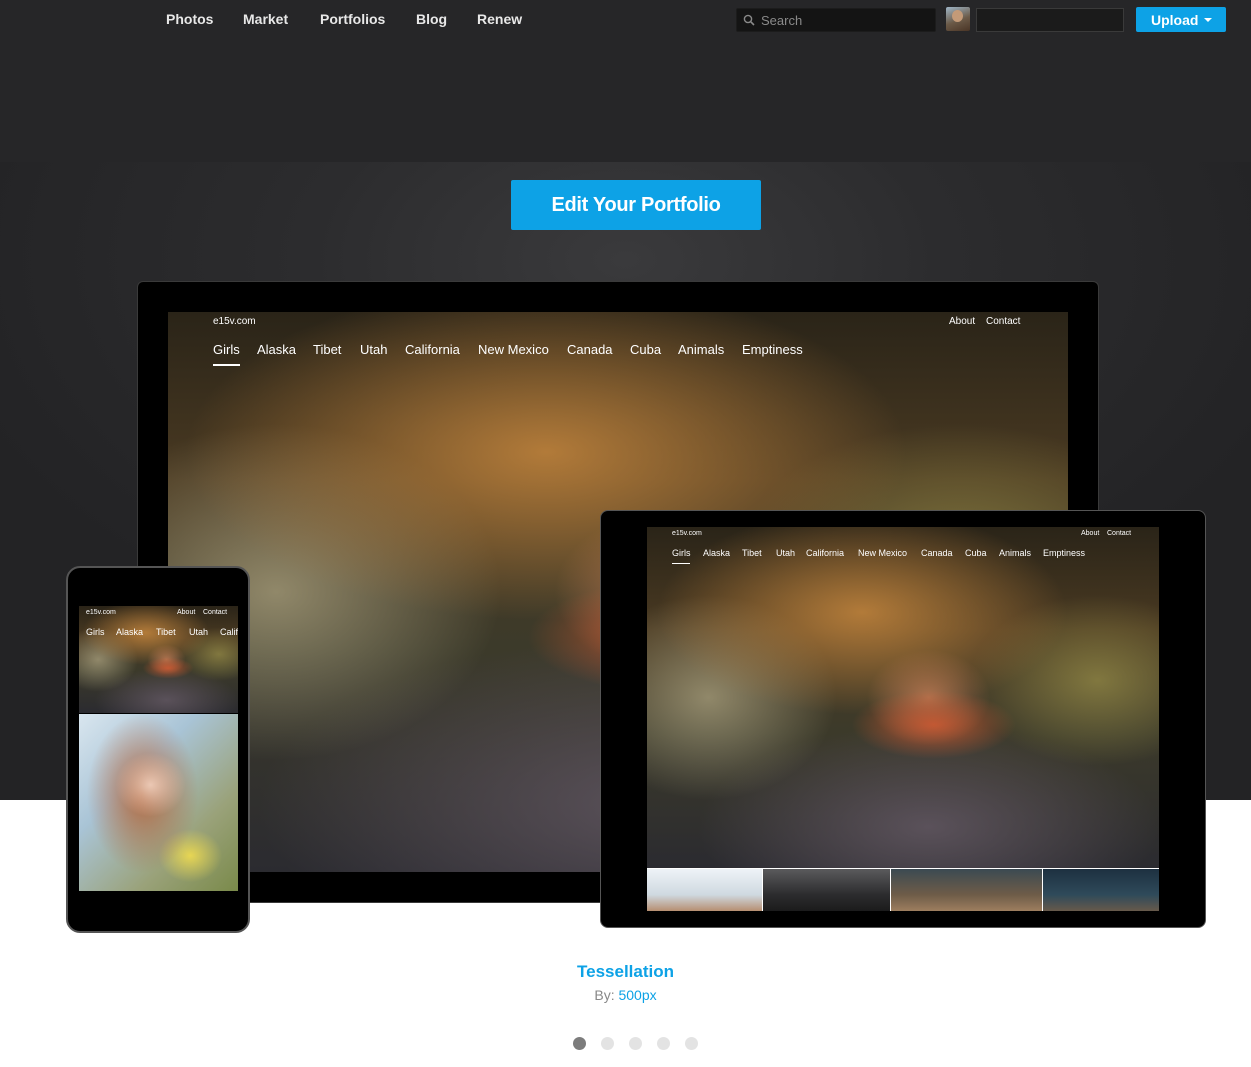 The width and height of the screenshot is (1251, 1067). Describe the element at coordinates (1090, 533) in the screenshot. I see `tablet-about-link: About` at that location.